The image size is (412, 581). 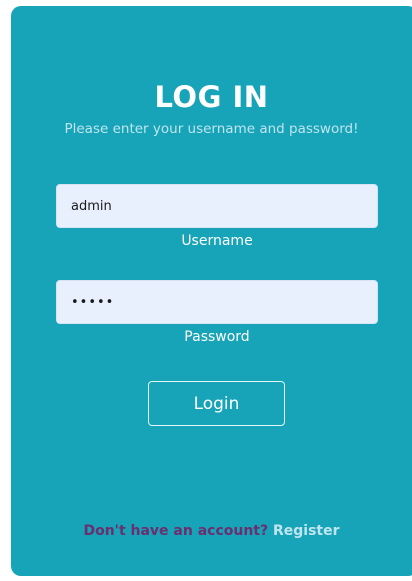 I want to click on login-subtitle: Please enter your username and password!, so click(x=211, y=129).